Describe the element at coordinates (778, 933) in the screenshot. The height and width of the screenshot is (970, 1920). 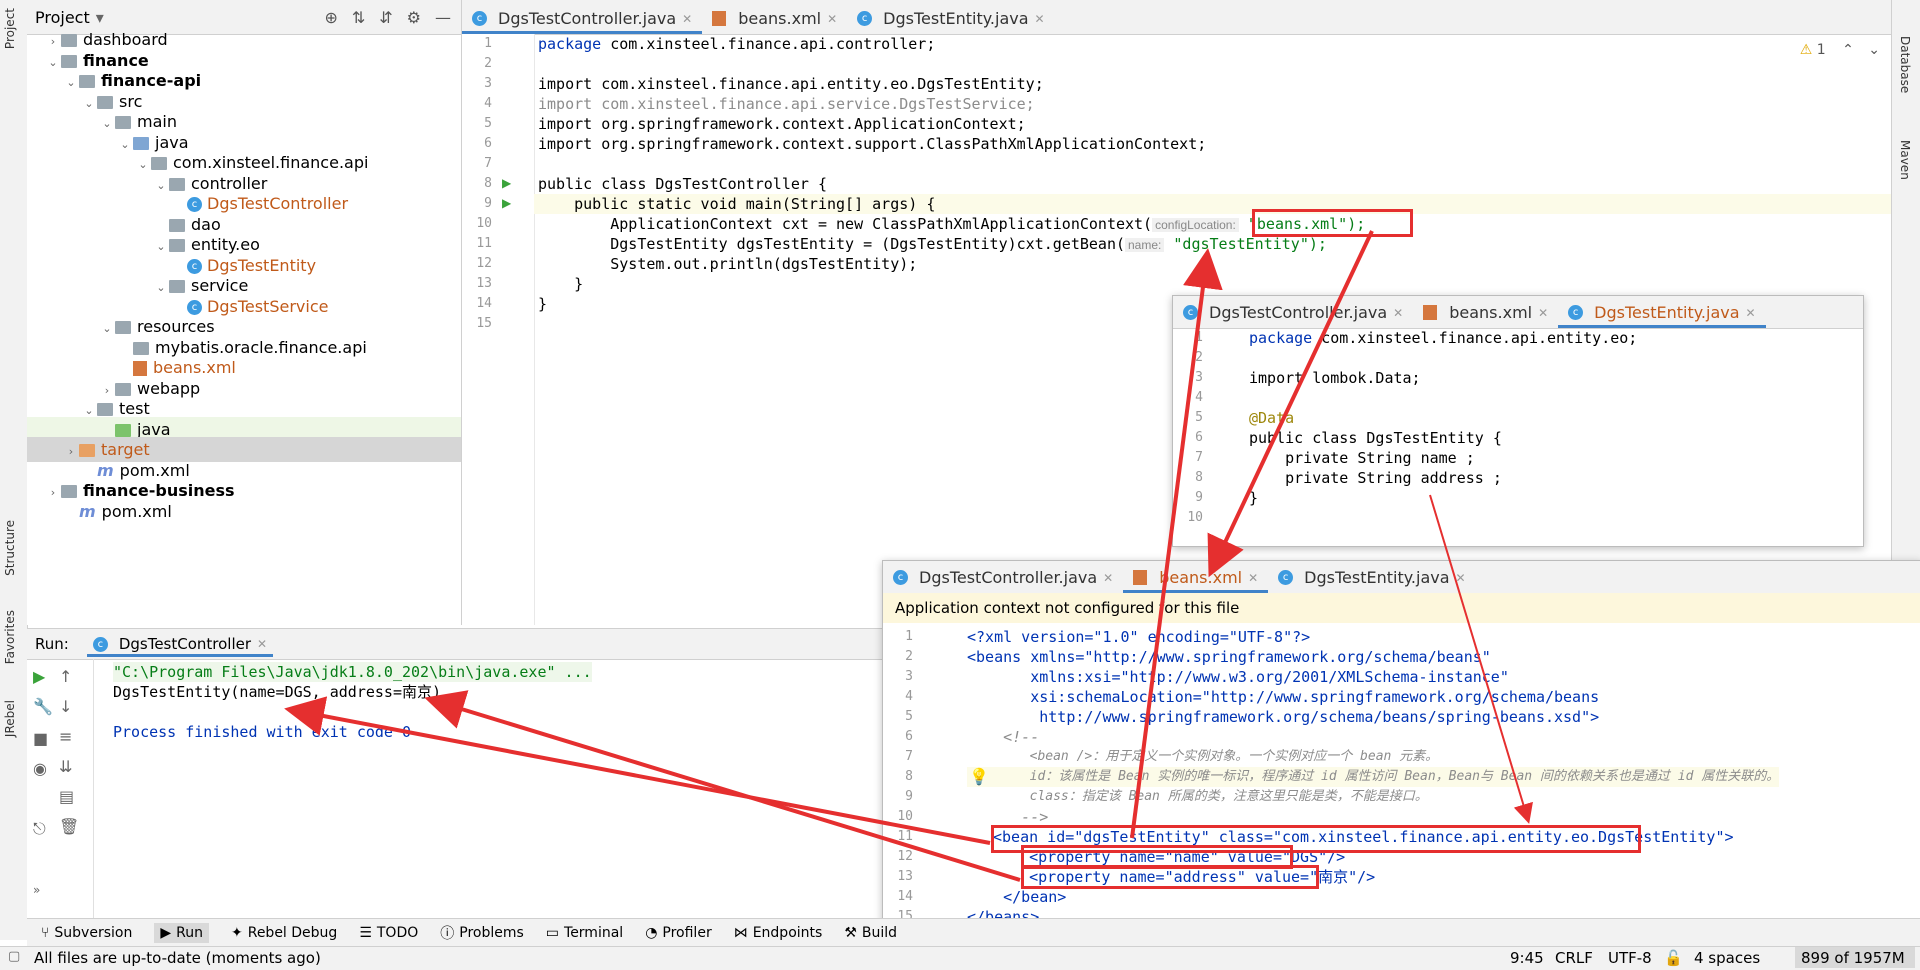
I see `tool-endpoints: ⋈ Endpoints` at that location.